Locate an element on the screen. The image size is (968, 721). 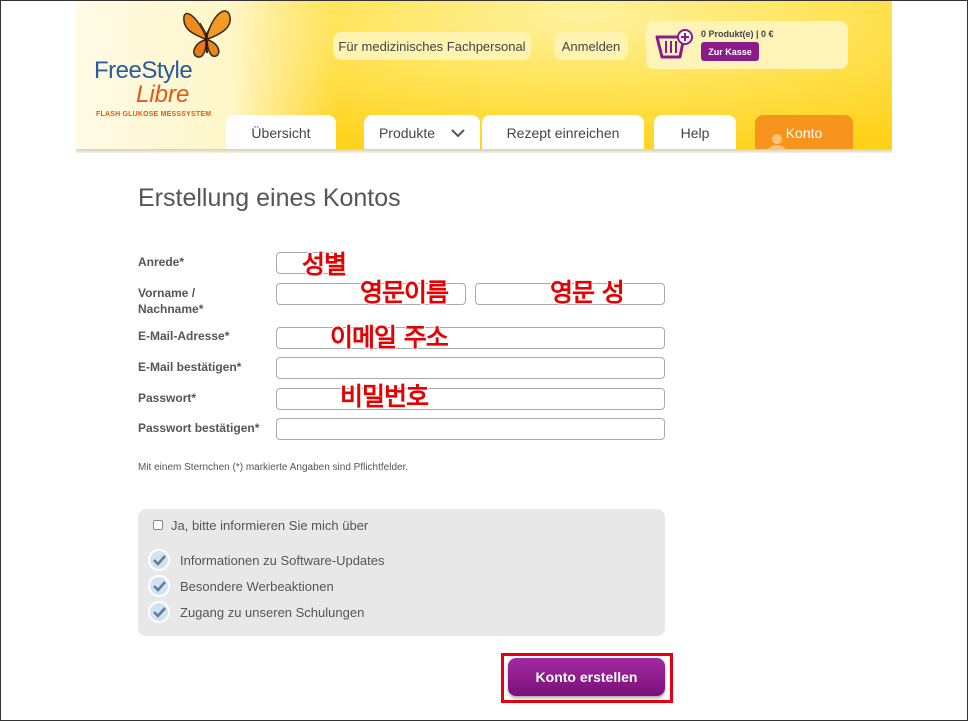
newsletter-item-label: Zugang zu unseren Schulungen is located at coordinates (272, 612).